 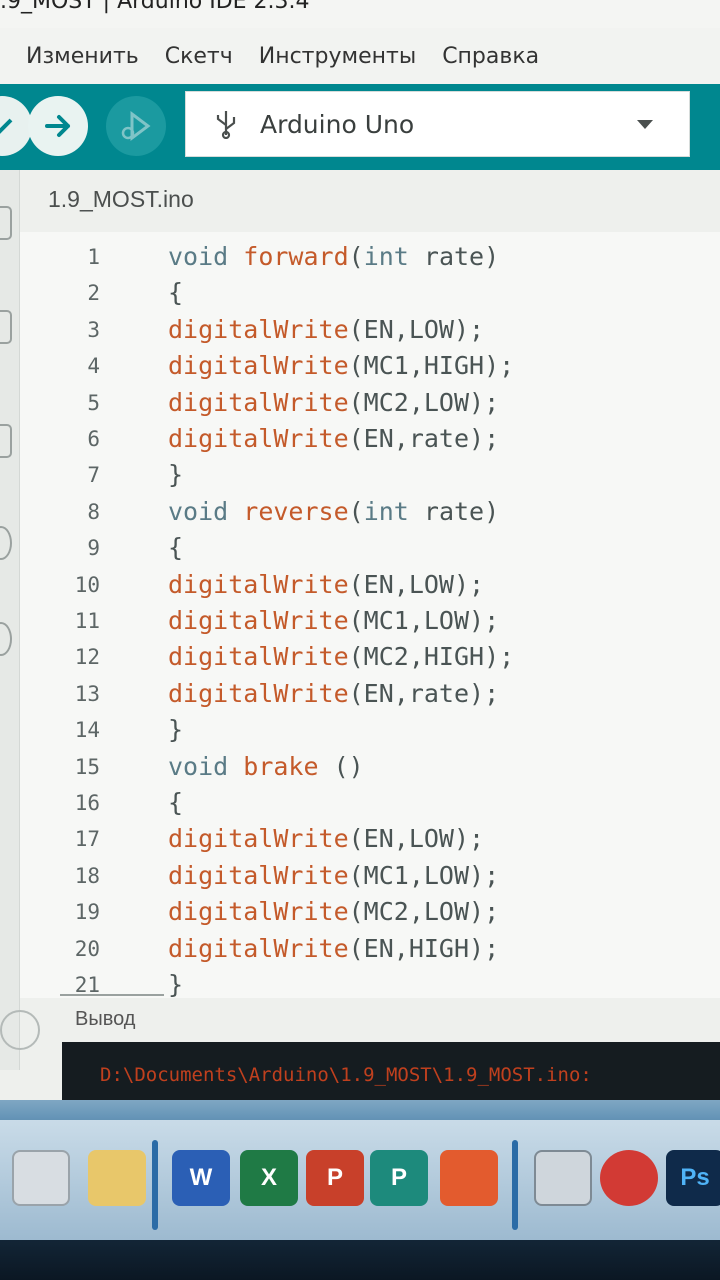 I want to click on code-text: digitalWrite(MC2,HIGH);, so click(x=341, y=657).